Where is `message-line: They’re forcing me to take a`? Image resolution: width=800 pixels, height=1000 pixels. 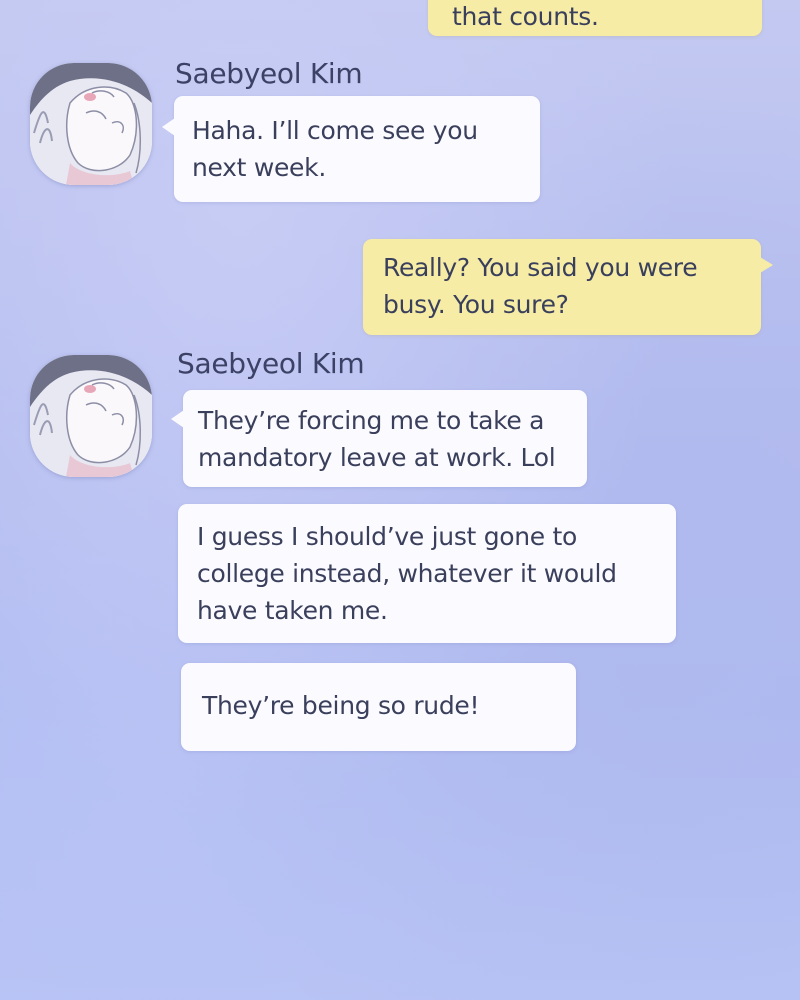
message-line: They’re forcing me to take a is located at coordinates (371, 420).